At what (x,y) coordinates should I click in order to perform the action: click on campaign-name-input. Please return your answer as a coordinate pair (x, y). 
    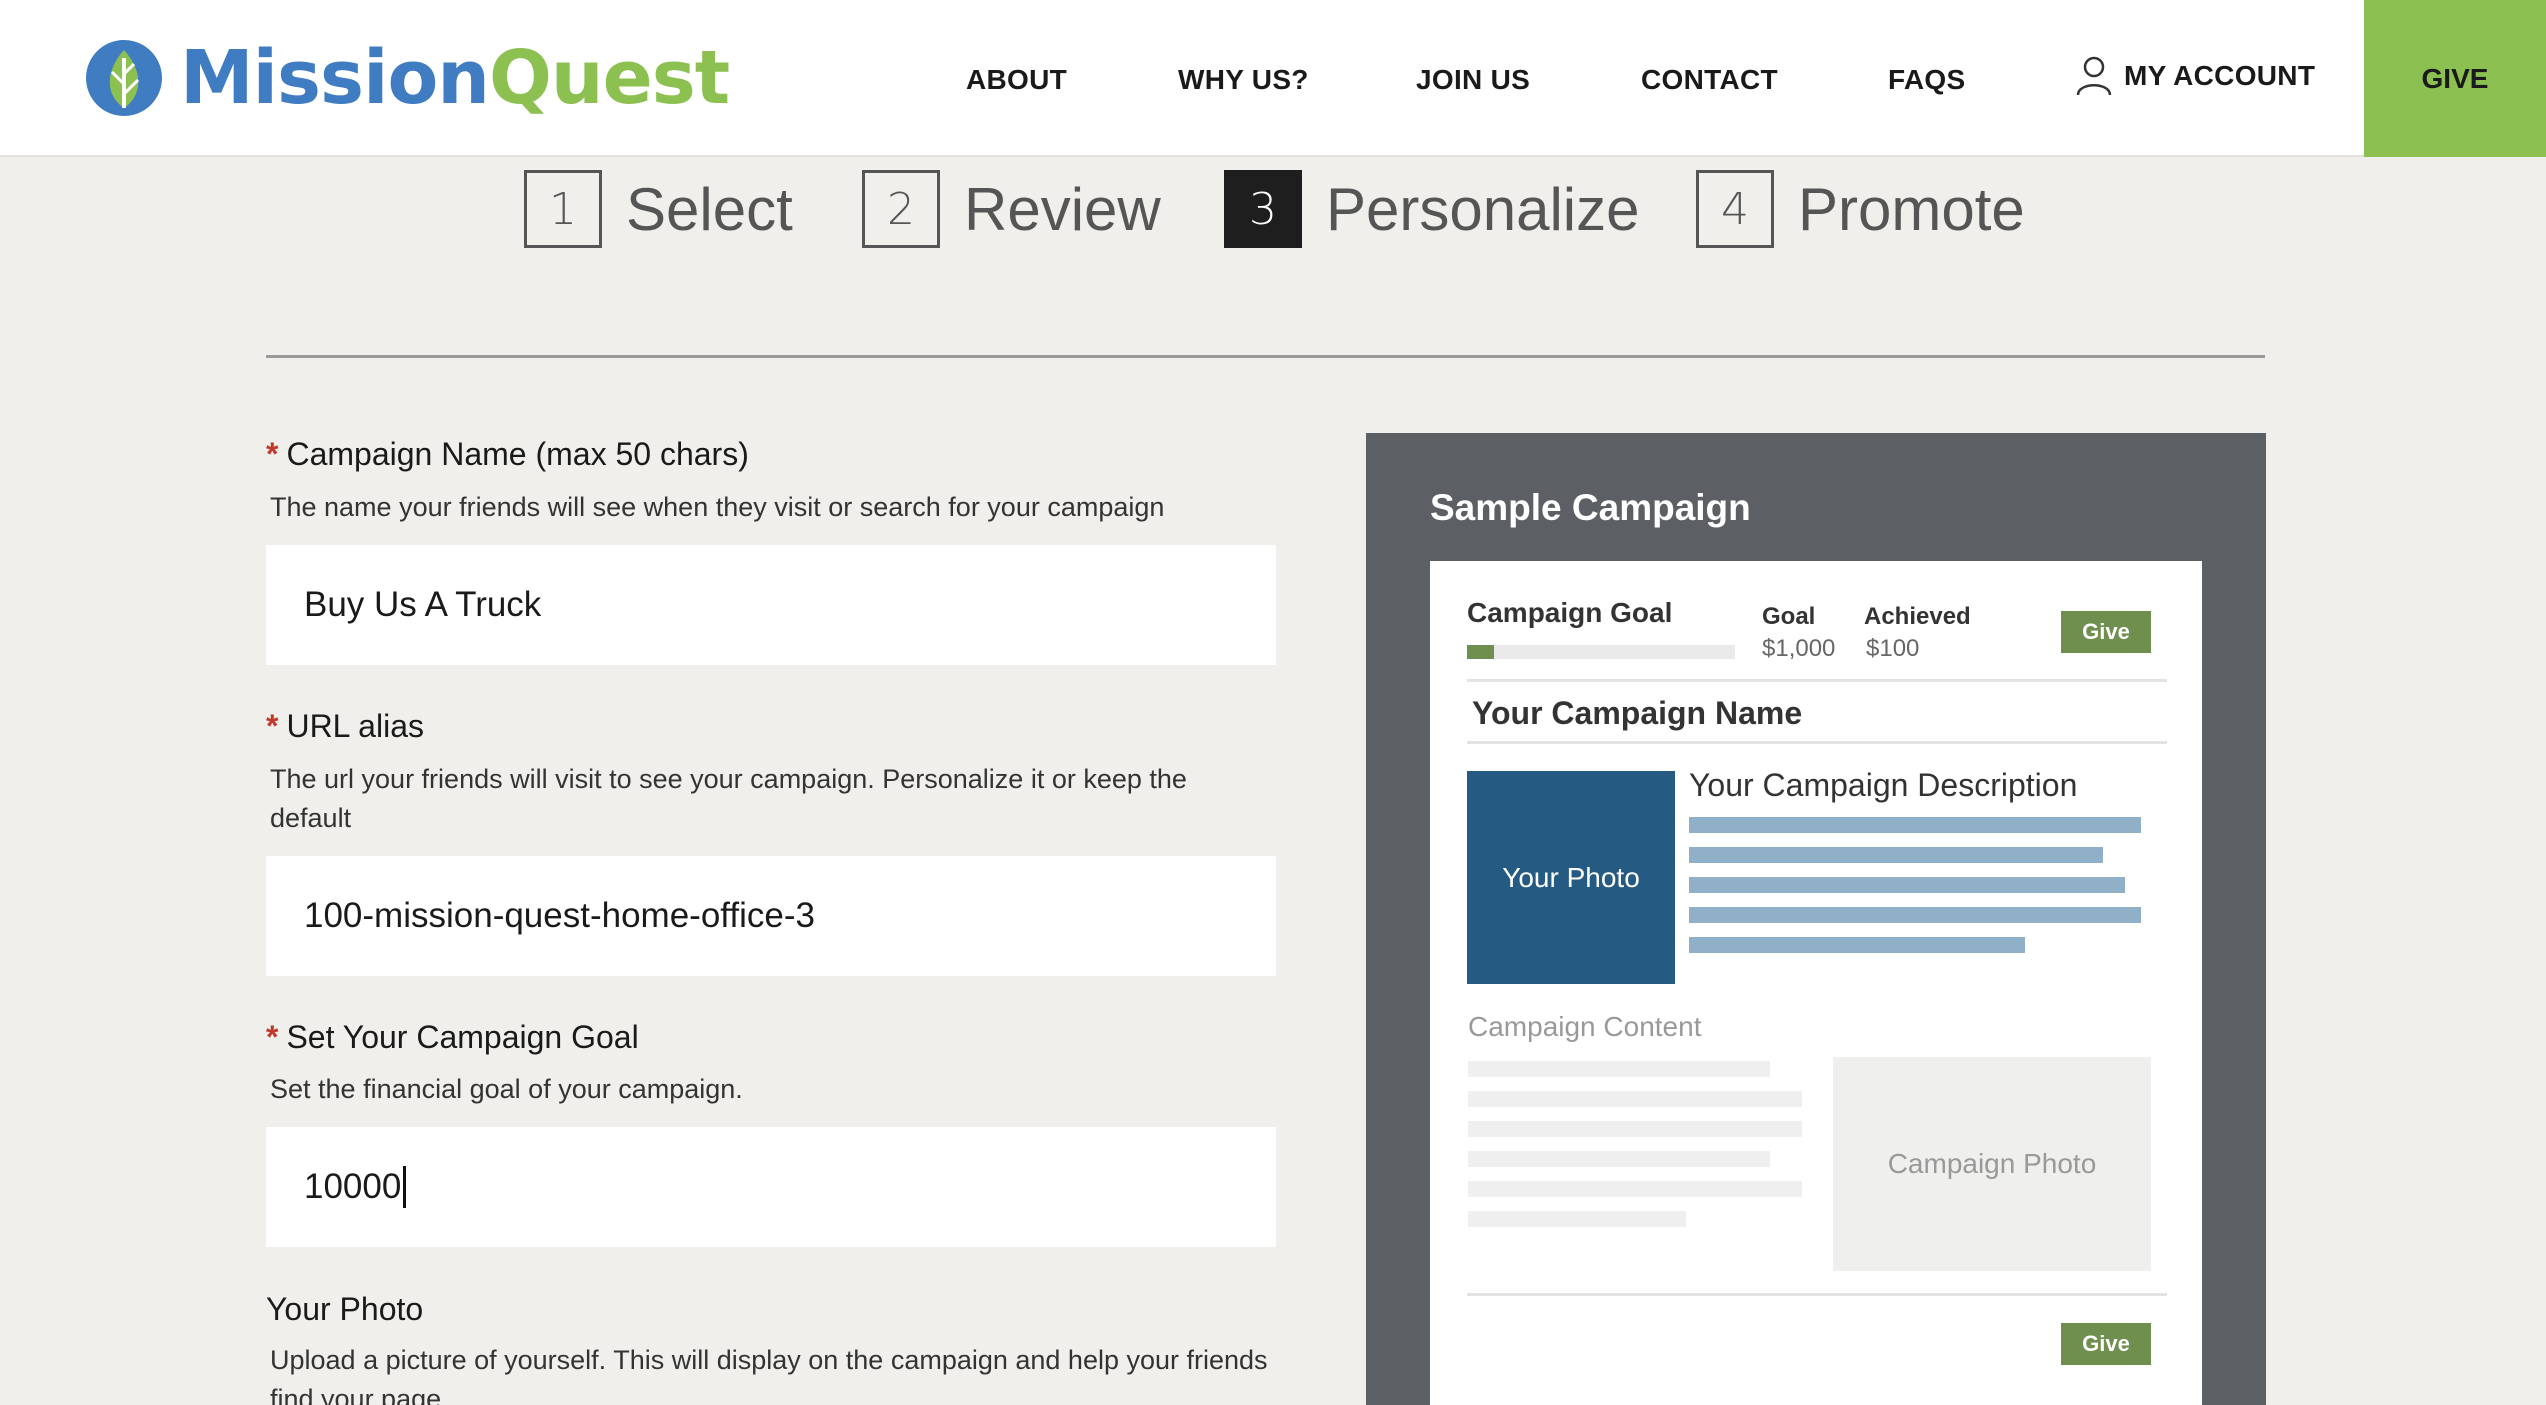
    Looking at the image, I should click on (771, 605).